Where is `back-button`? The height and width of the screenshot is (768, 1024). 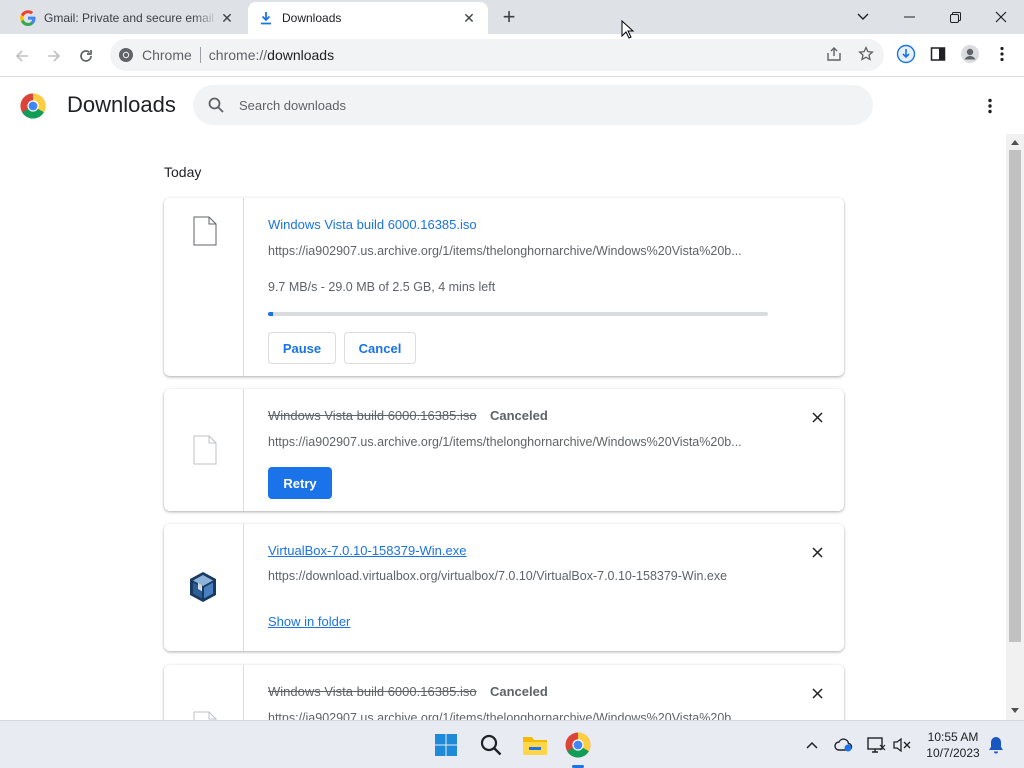 back-button is located at coordinates (22, 56).